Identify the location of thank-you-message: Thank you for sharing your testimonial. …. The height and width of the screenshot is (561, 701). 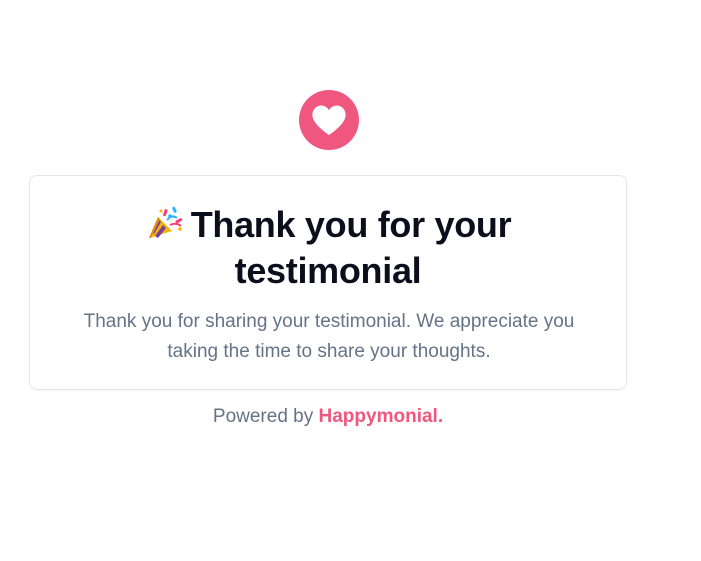
(329, 336).